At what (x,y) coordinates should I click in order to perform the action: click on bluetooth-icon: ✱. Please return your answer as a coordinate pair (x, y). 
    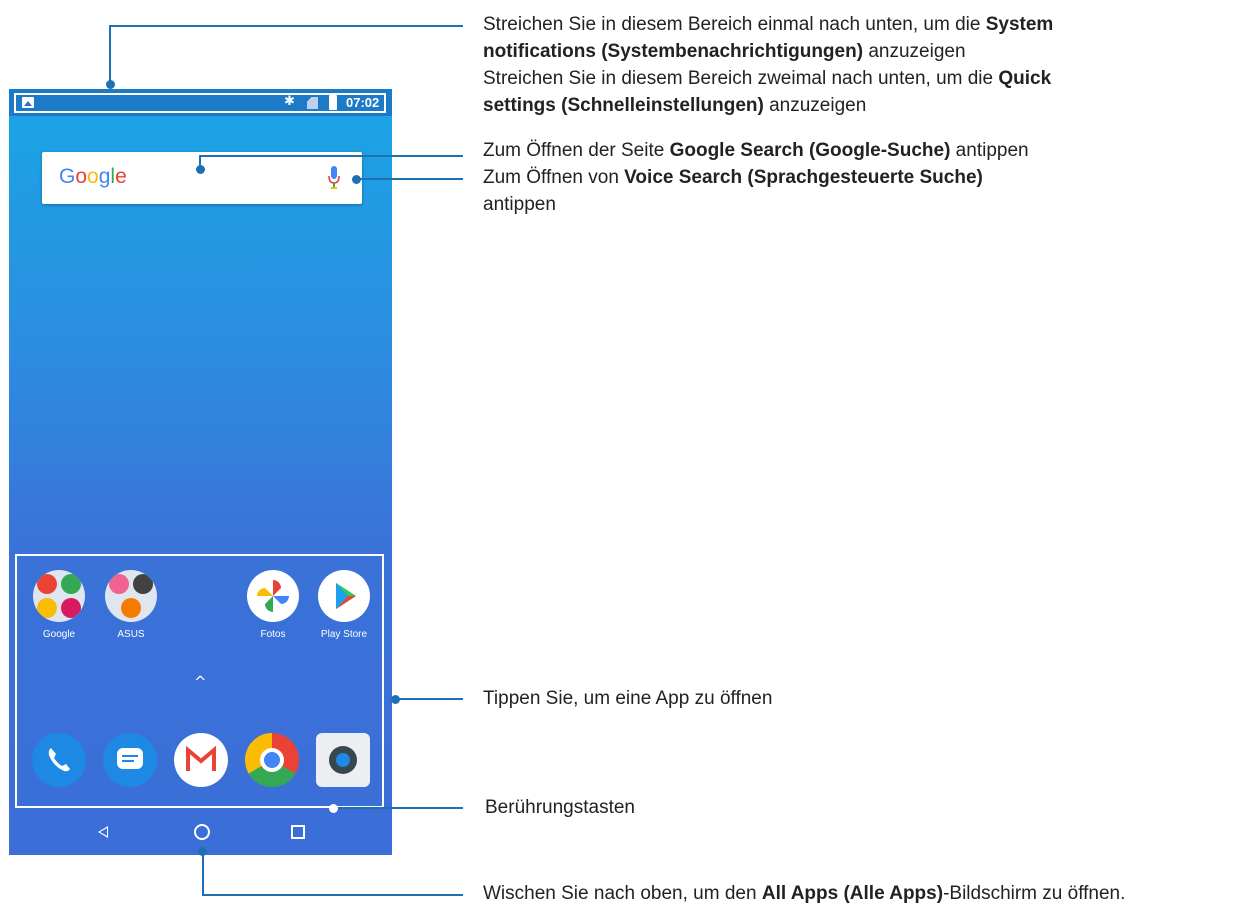
    Looking at the image, I should click on (289, 101).